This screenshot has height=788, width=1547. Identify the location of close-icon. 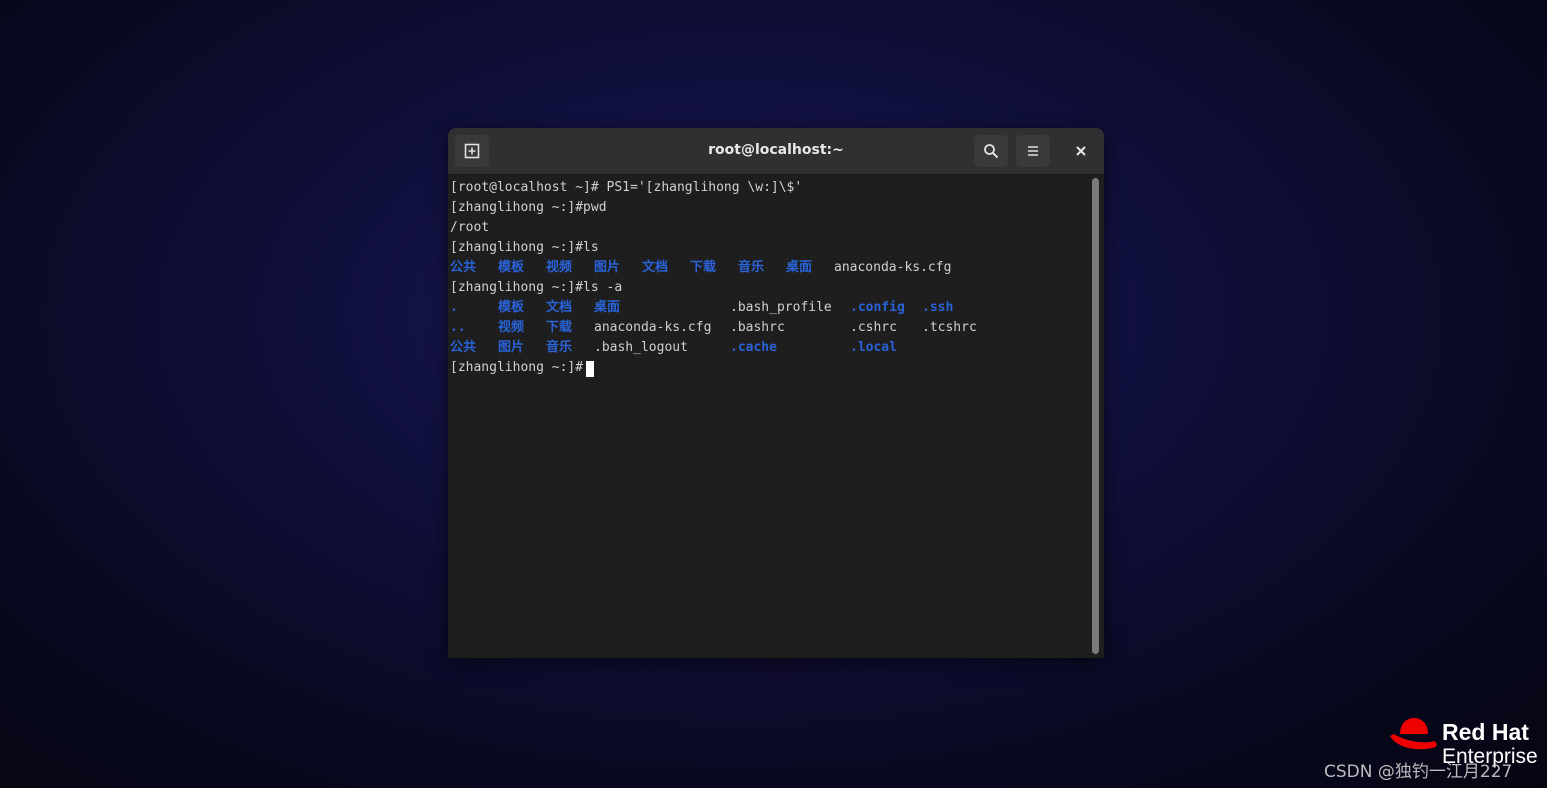
(1081, 151).